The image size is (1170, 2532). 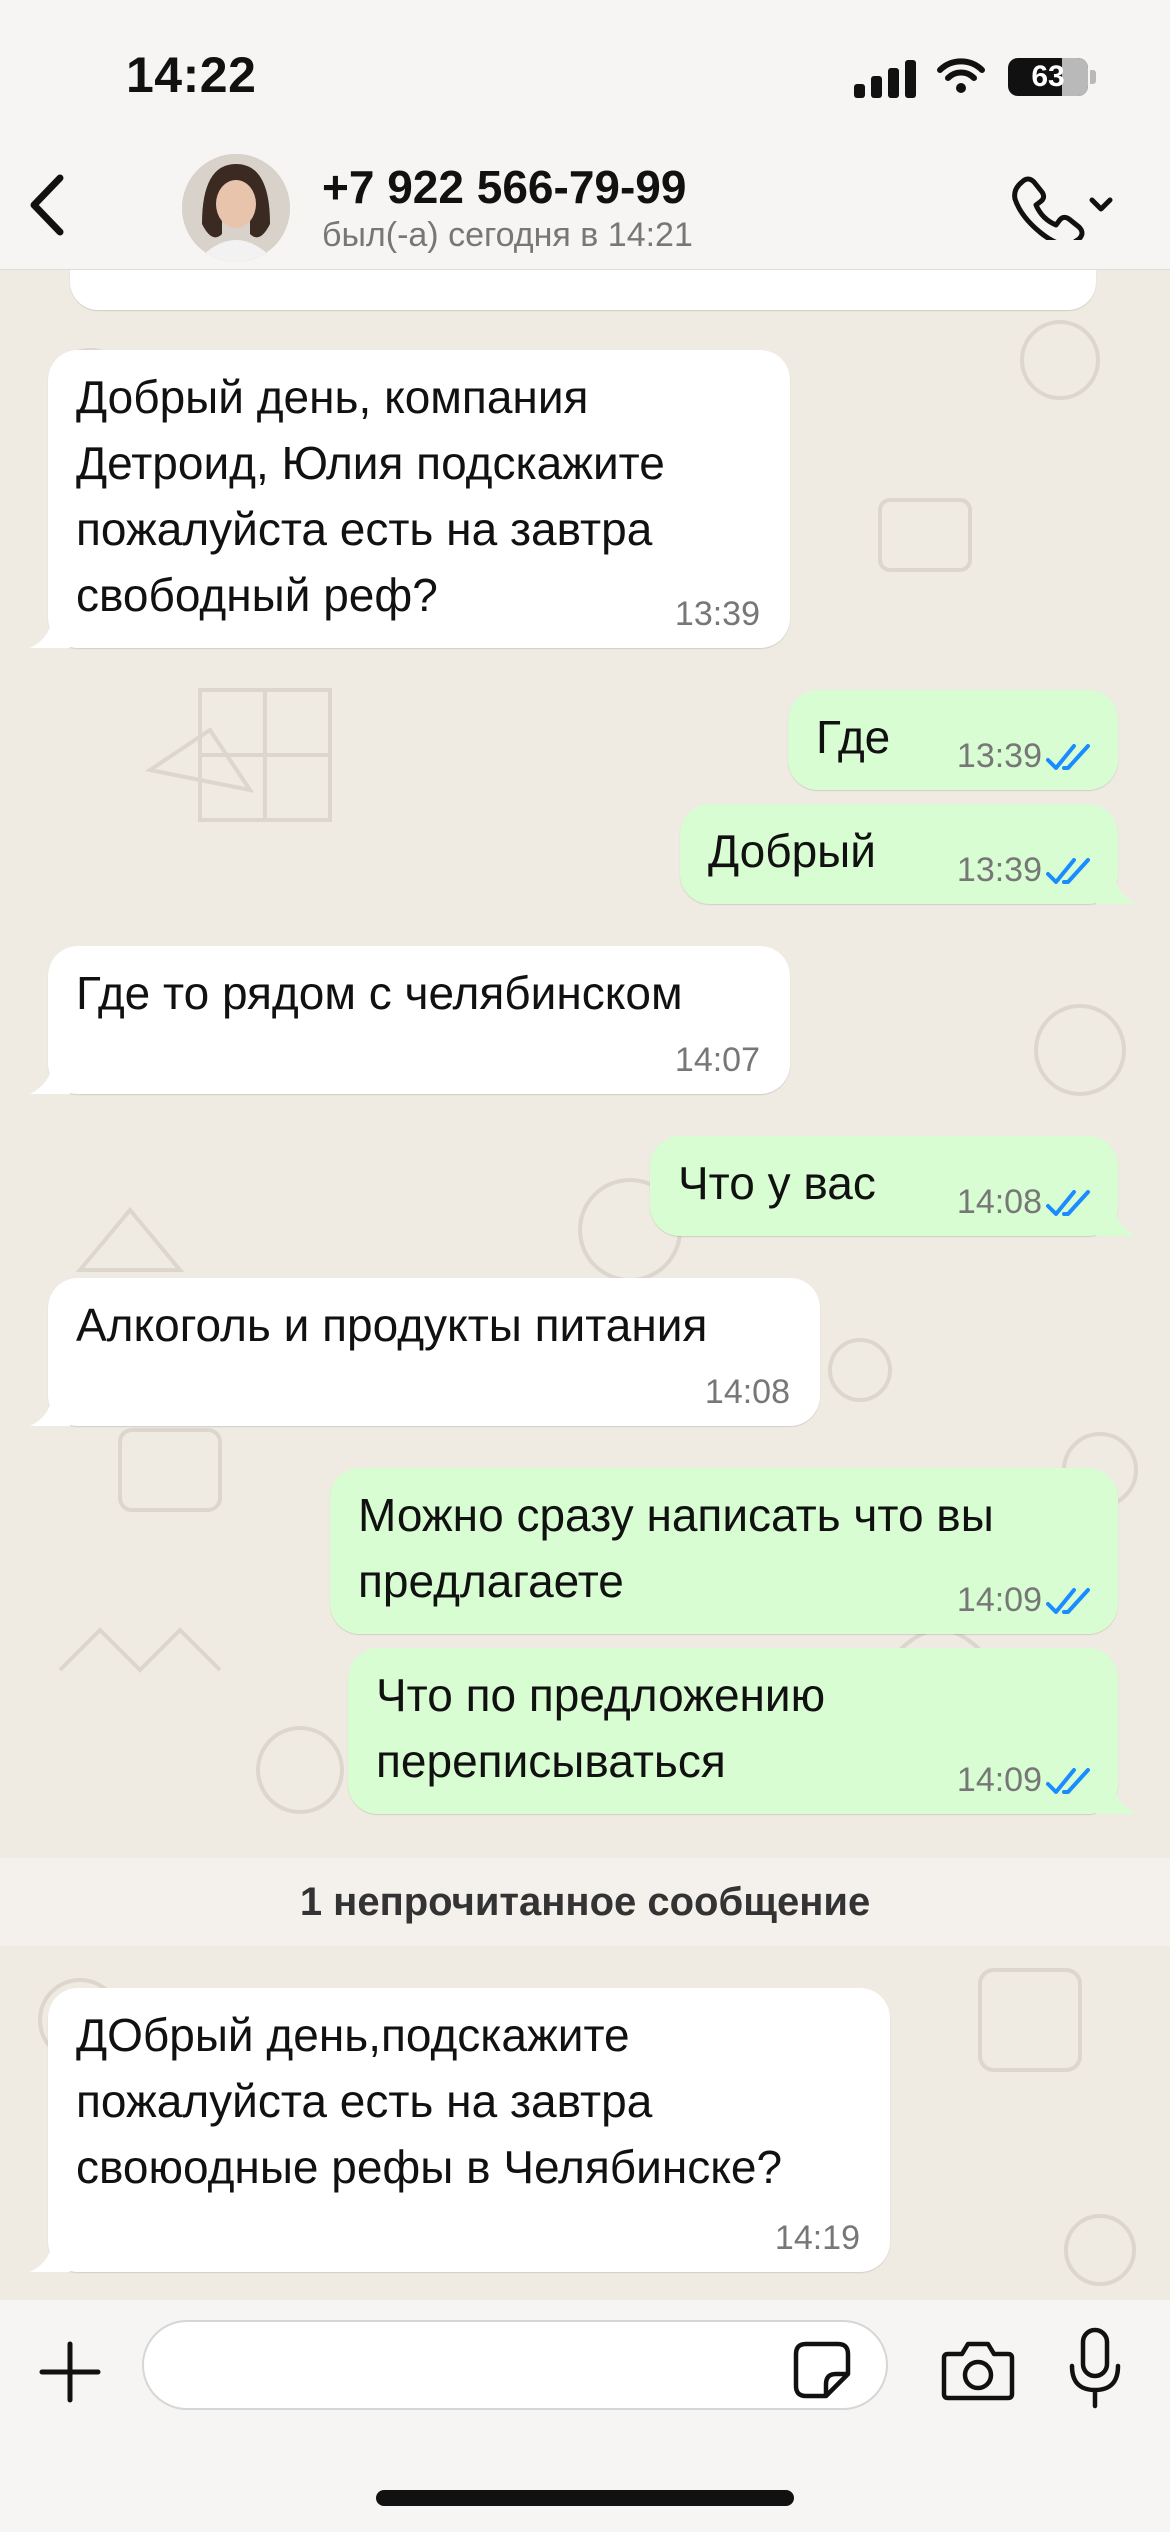 What do you see at coordinates (953, 740) in the screenshot?
I see `message-outgoing: Где 13:39` at bounding box center [953, 740].